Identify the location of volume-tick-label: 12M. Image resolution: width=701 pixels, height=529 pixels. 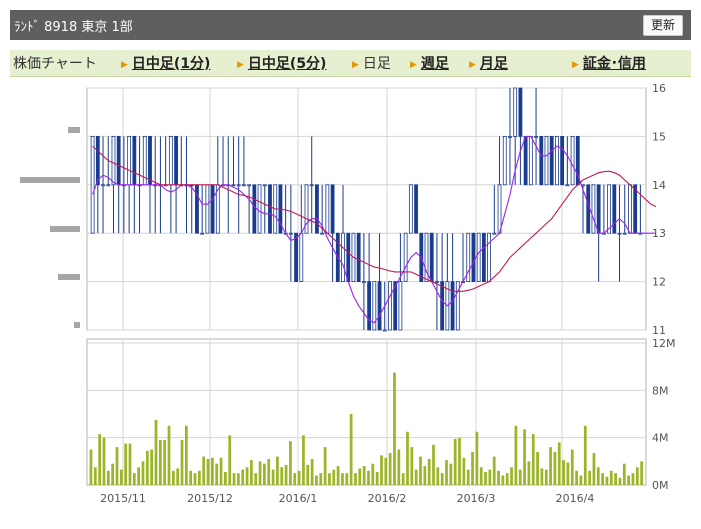
(664, 343).